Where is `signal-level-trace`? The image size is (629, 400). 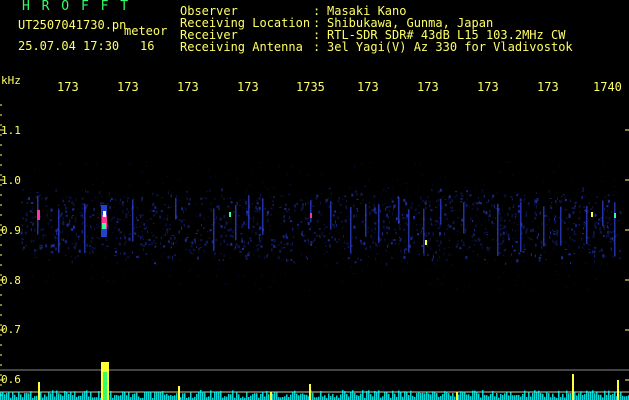
signal-level-trace is located at coordinates (314, 387).